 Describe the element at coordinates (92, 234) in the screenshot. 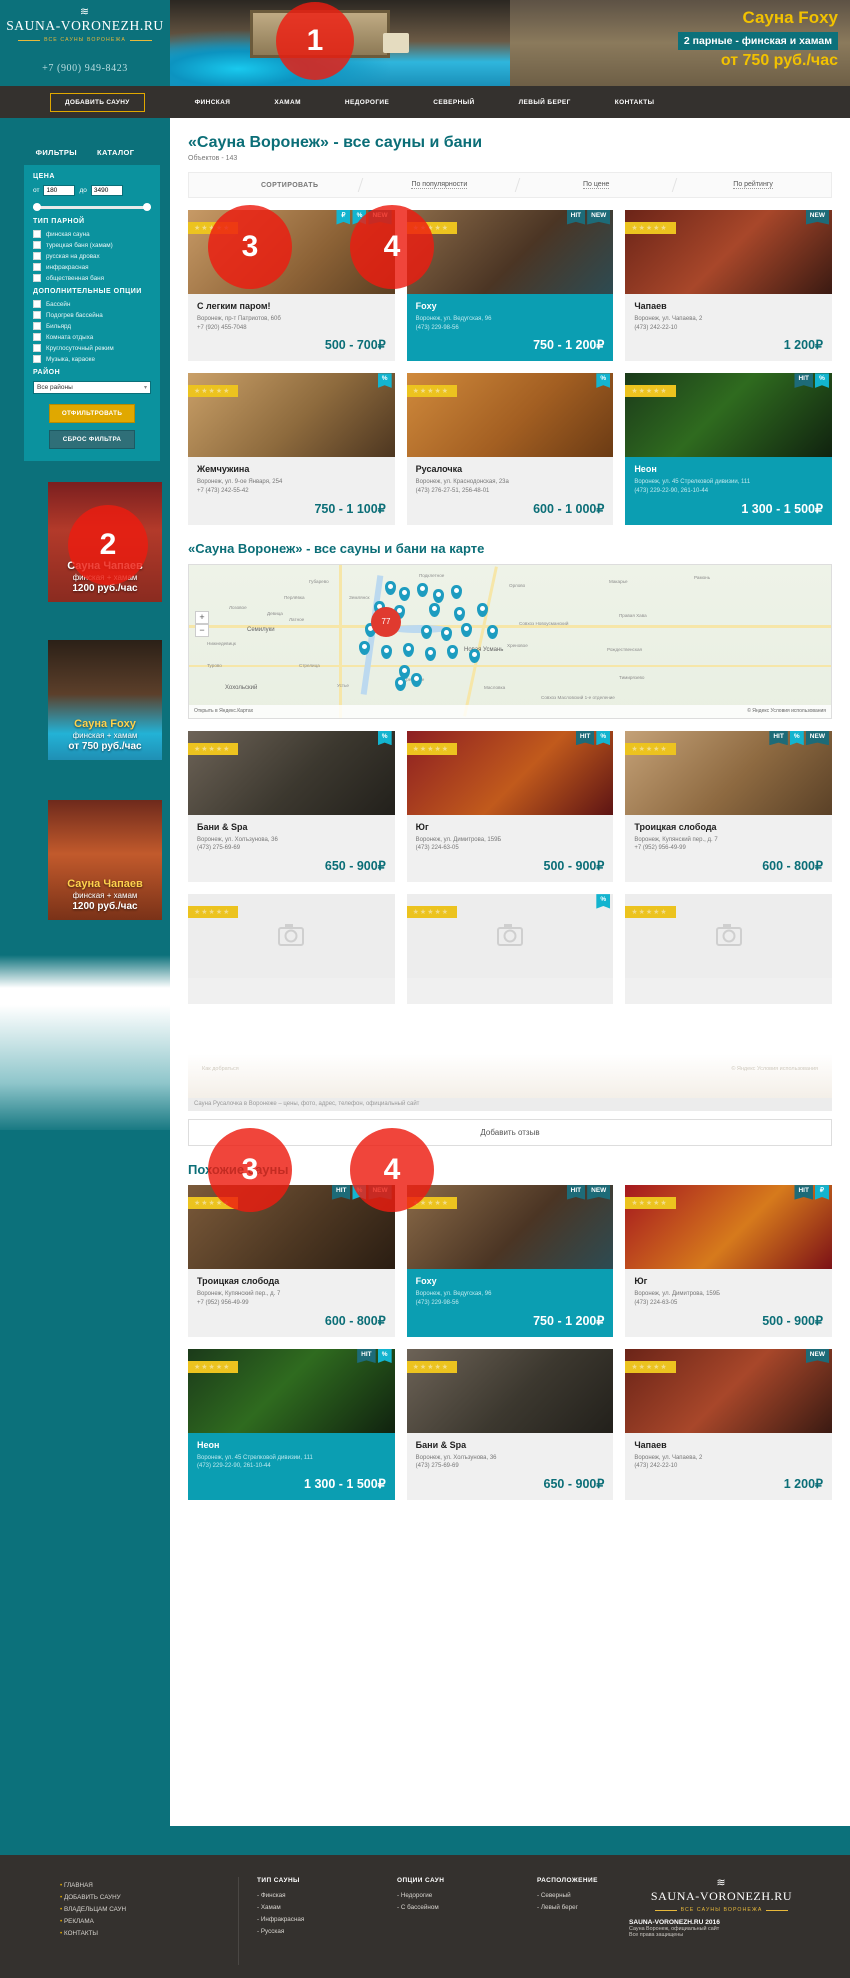

I see `checkbox-finskaya-sauna: финская сауна` at that location.